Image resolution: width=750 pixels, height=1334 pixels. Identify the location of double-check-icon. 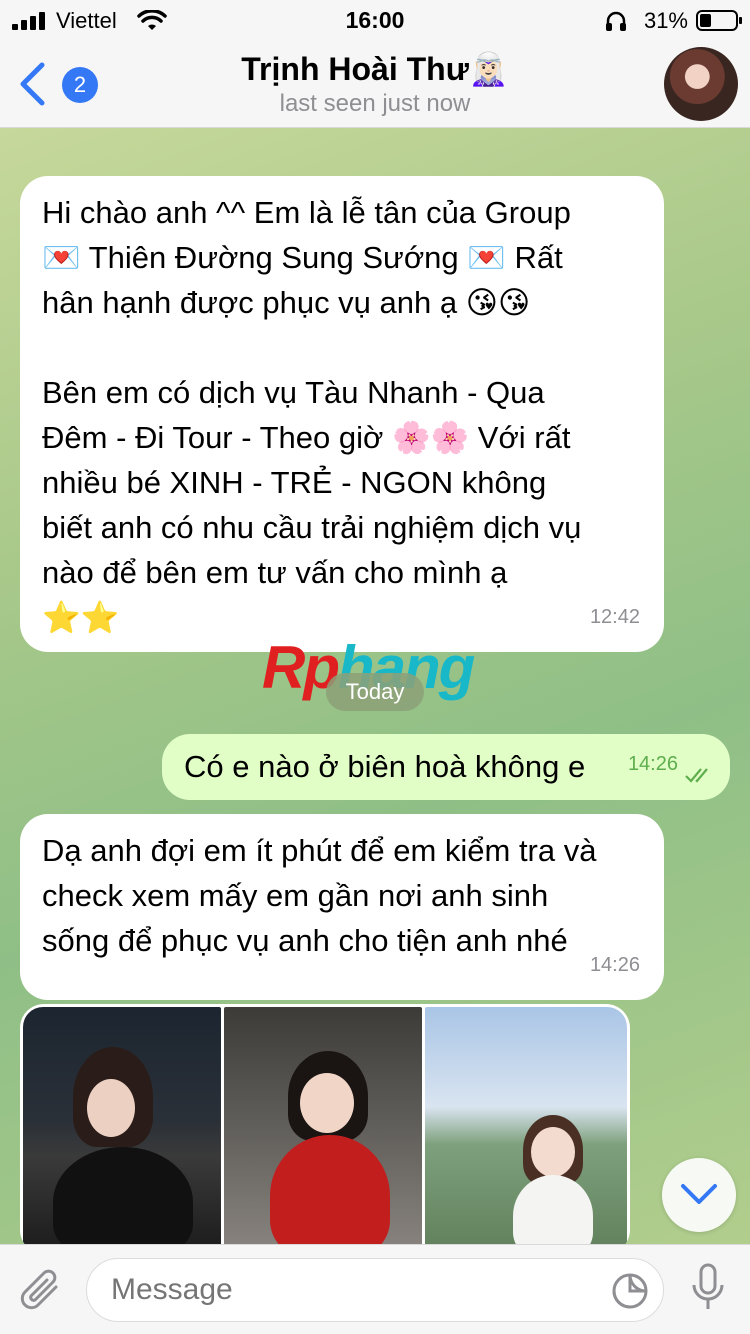
(696, 775).